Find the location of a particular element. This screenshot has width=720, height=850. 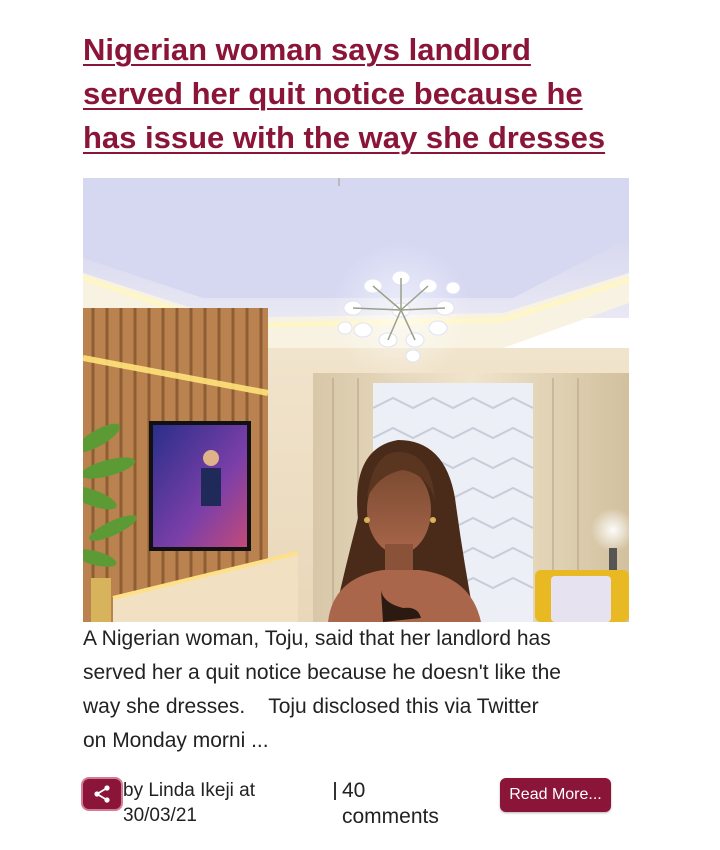

comments-count: 40 is located at coordinates (354, 790).